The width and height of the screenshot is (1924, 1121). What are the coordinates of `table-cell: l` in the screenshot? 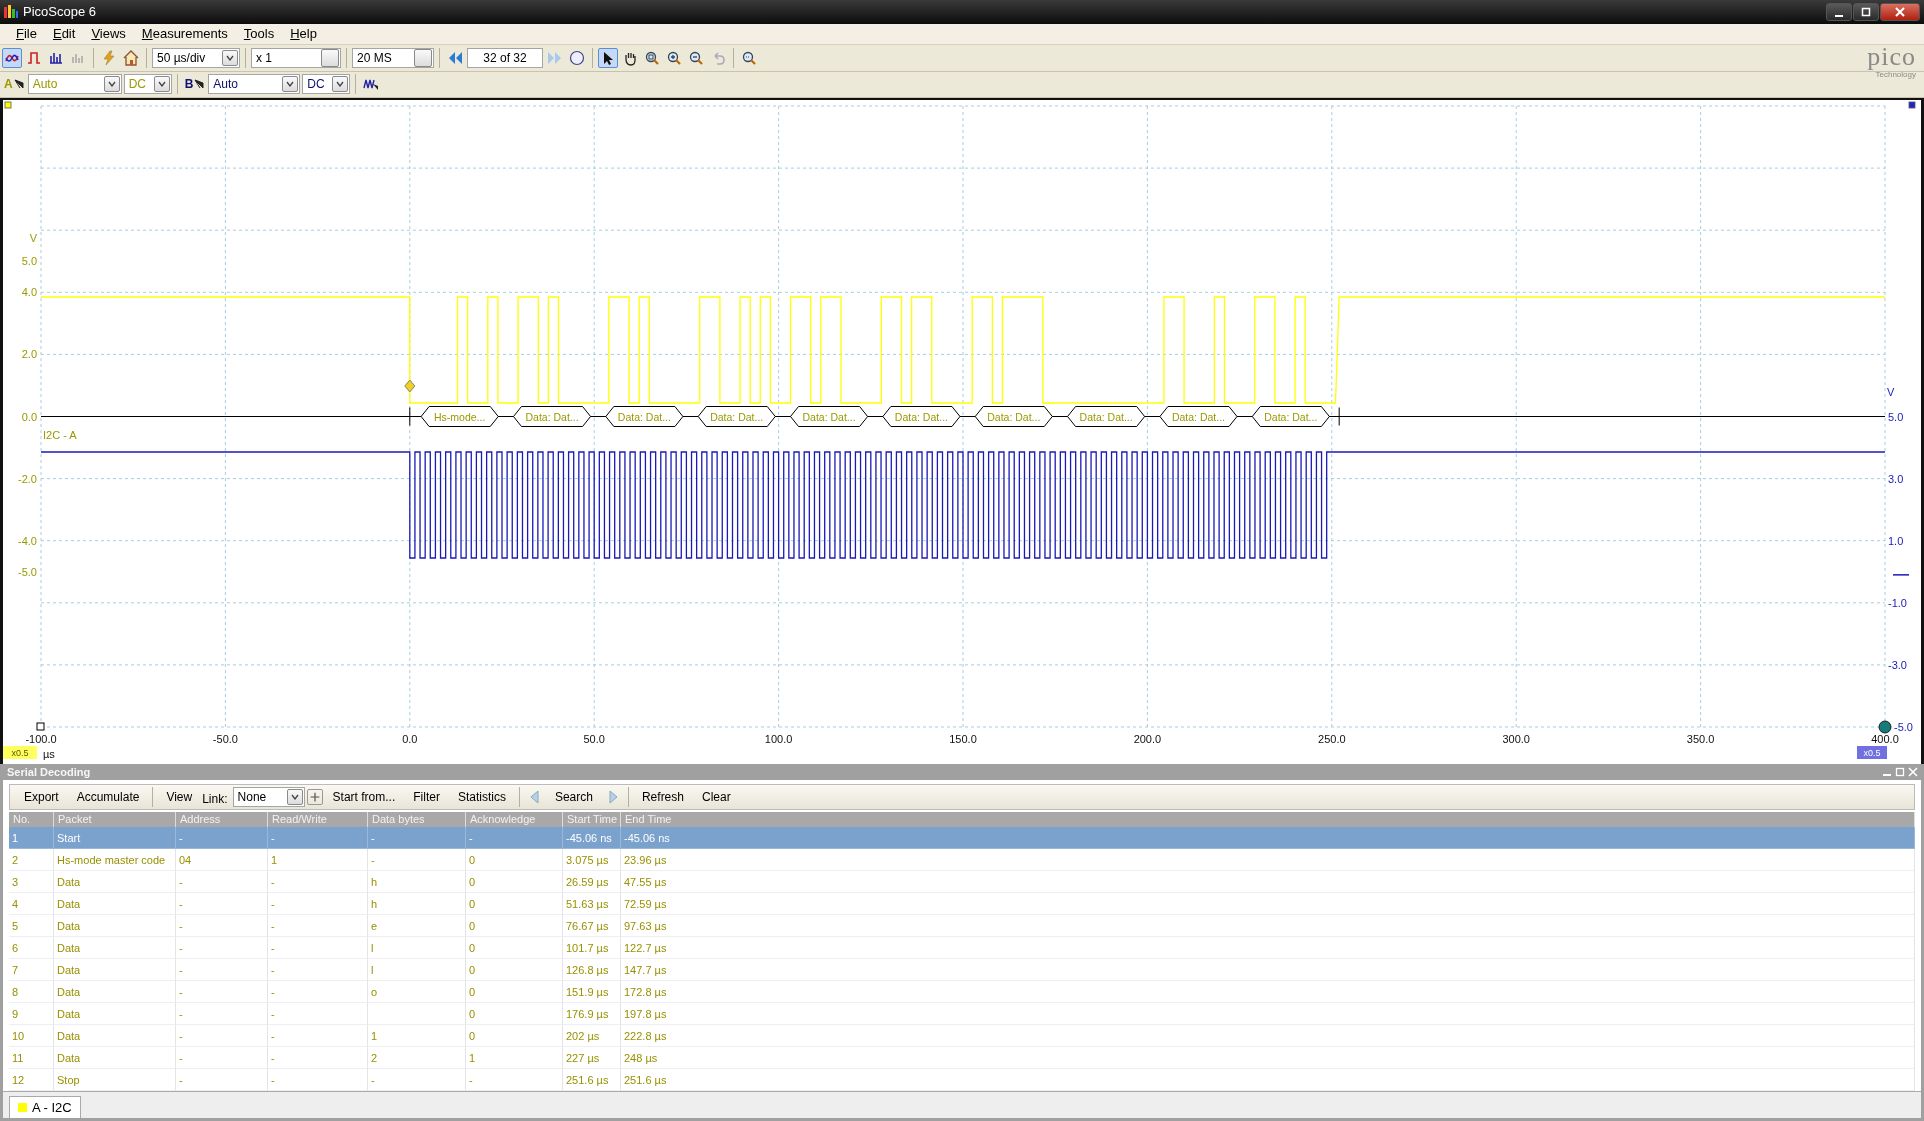 It's located at (417, 970).